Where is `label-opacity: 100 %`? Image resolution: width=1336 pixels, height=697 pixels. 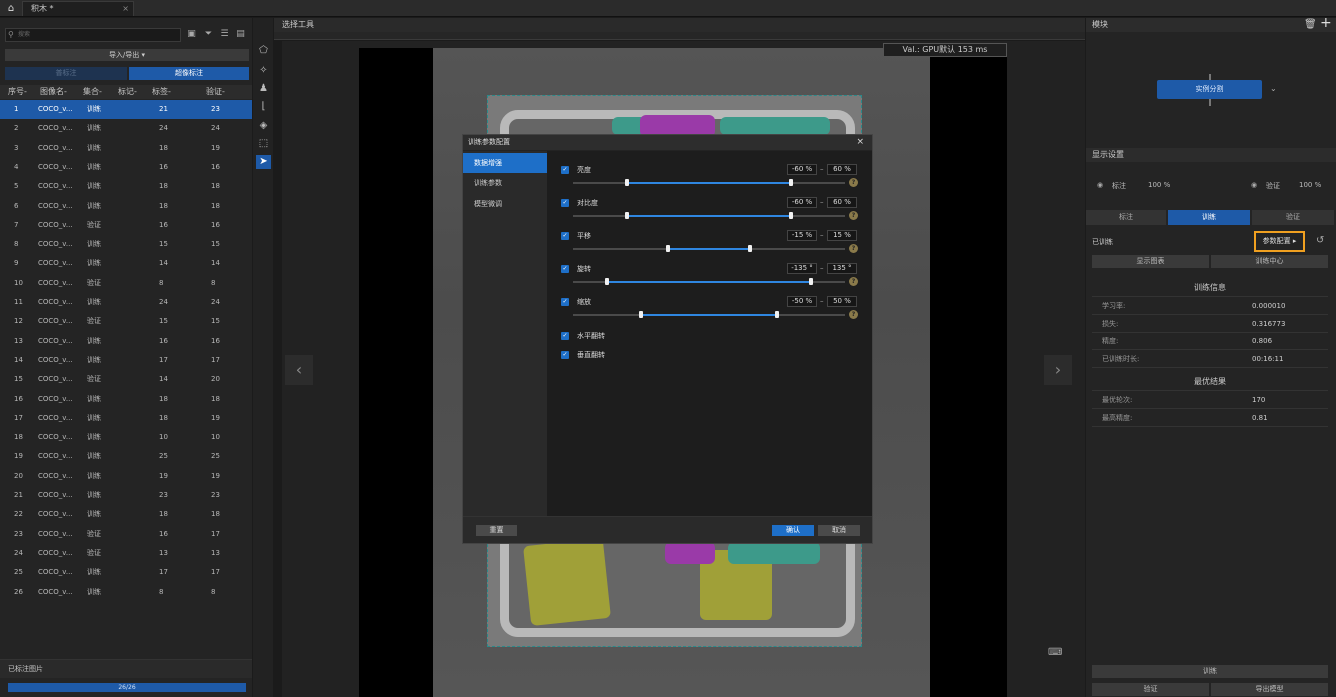
label-opacity: 100 % is located at coordinates (1159, 185).